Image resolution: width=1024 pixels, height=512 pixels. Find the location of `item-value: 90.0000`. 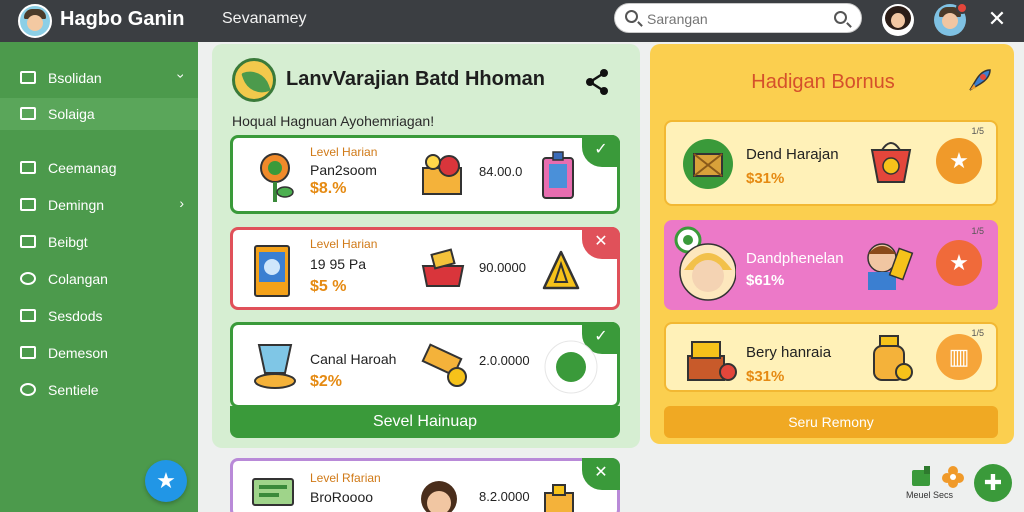

item-value: 90.0000 is located at coordinates (502, 267).